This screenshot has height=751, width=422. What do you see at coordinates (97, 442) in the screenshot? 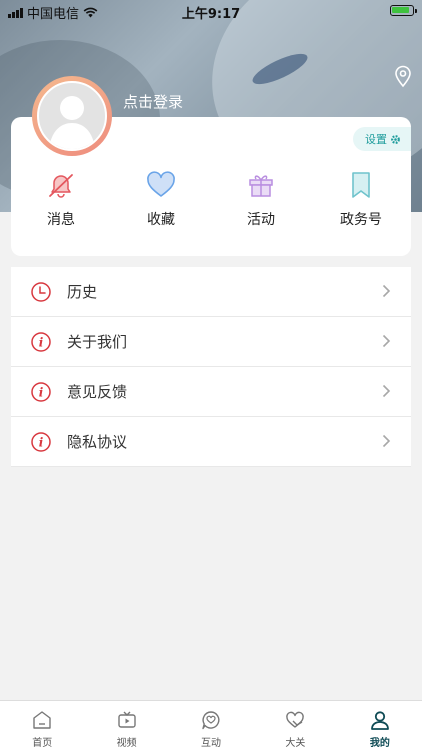
I see `menu-label: 隐私协议` at bounding box center [97, 442].